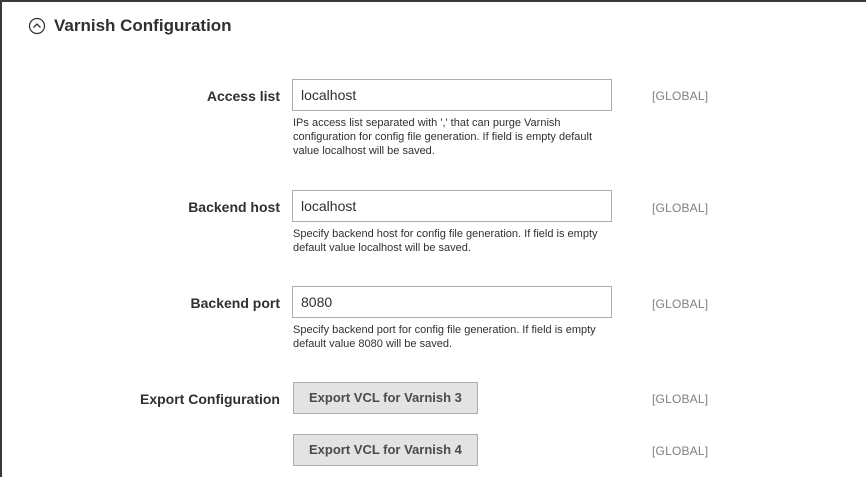  What do you see at coordinates (452, 302) in the screenshot?
I see `backend-port-input` at bounding box center [452, 302].